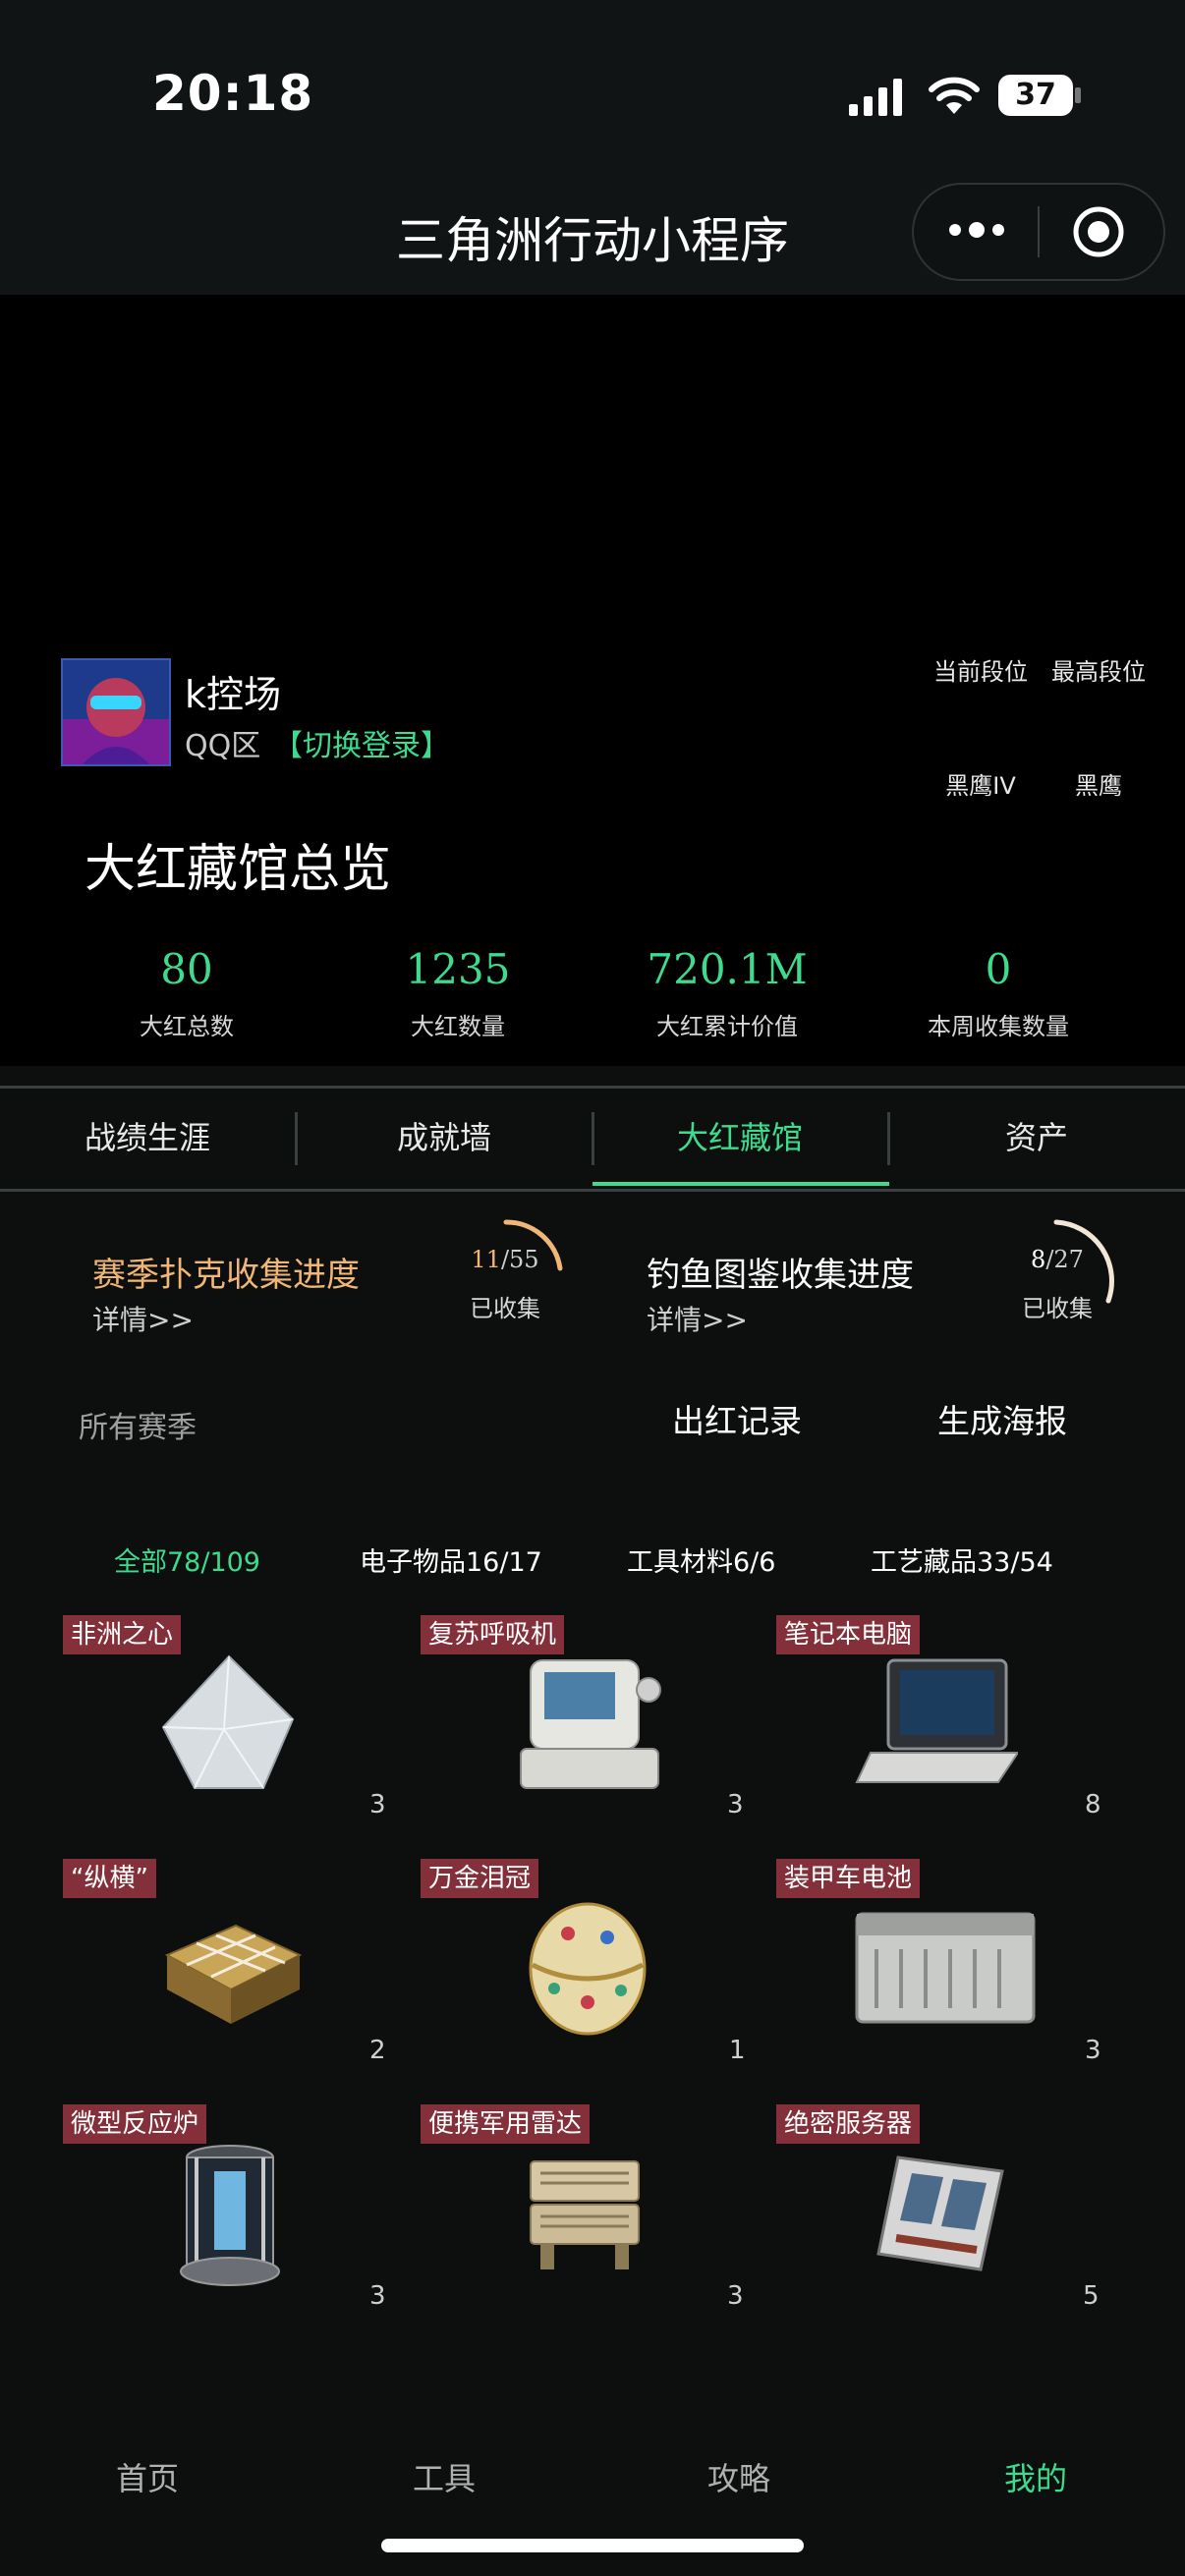 The image size is (1185, 2576). What do you see at coordinates (848, 1878) in the screenshot?
I see `item-label: 装甲车电池` at bounding box center [848, 1878].